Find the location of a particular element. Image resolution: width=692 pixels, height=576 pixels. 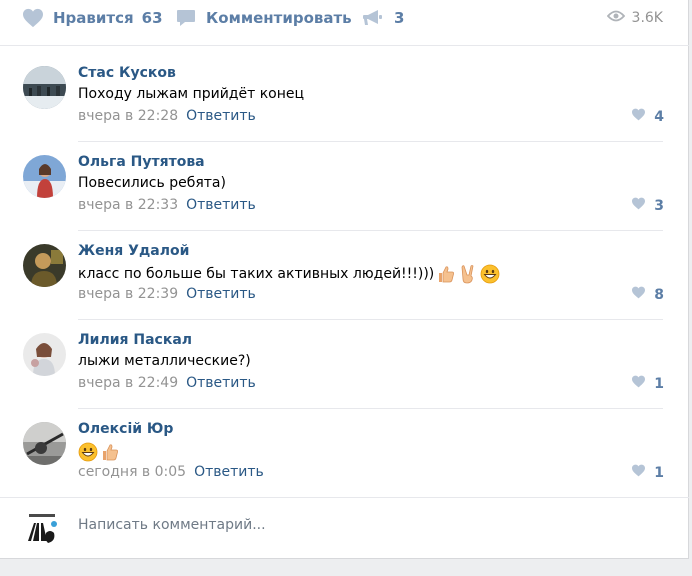

comment-meta: вчера в 22:28 Ответить is located at coordinates (167, 116).